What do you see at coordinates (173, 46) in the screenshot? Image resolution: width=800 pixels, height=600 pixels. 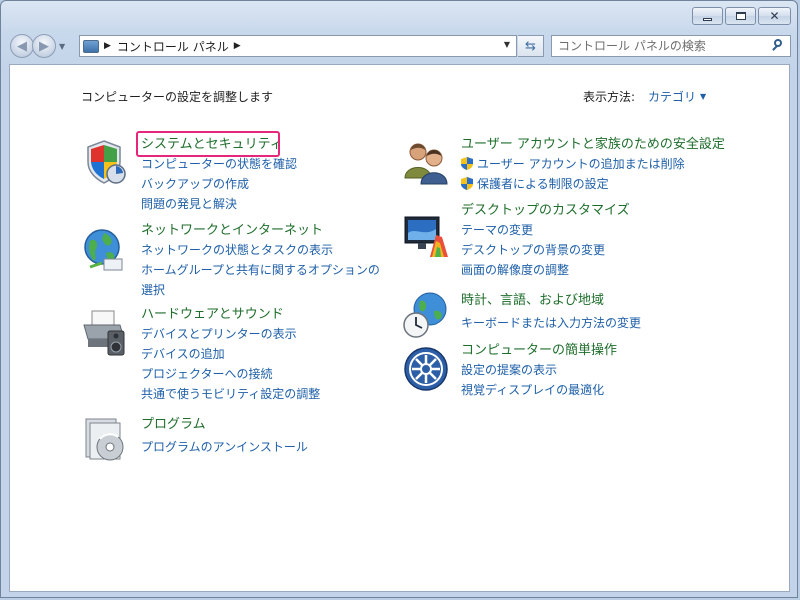 I see `breadcrumb-control-panel: コントロール パネル` at bounding box center [173, 46].